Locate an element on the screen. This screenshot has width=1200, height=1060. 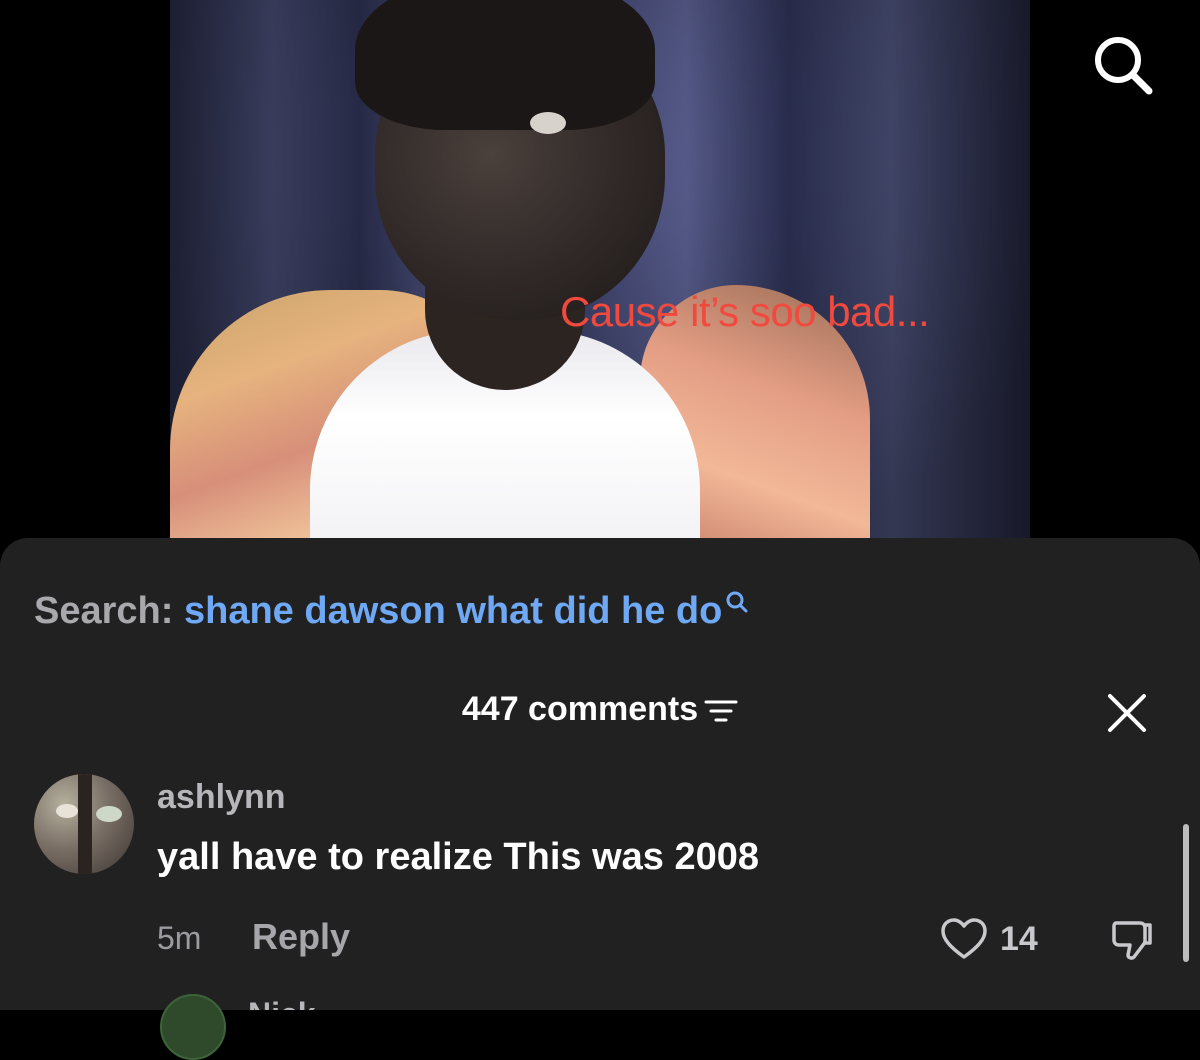
search-suggestion-label: Search: is located at coordinates (104, 611).